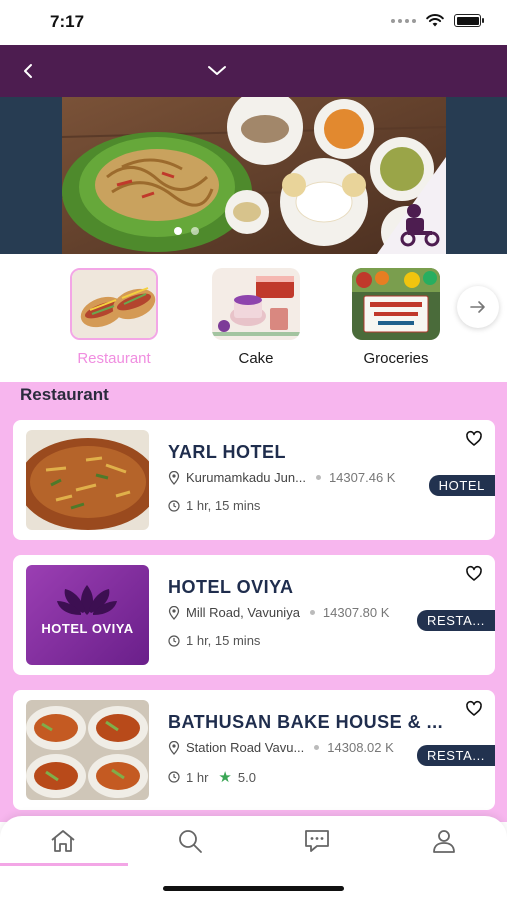 The width and height of the screenshot is (507, 900). I want to click on category-groceries: Groceries, so click(396, 317).